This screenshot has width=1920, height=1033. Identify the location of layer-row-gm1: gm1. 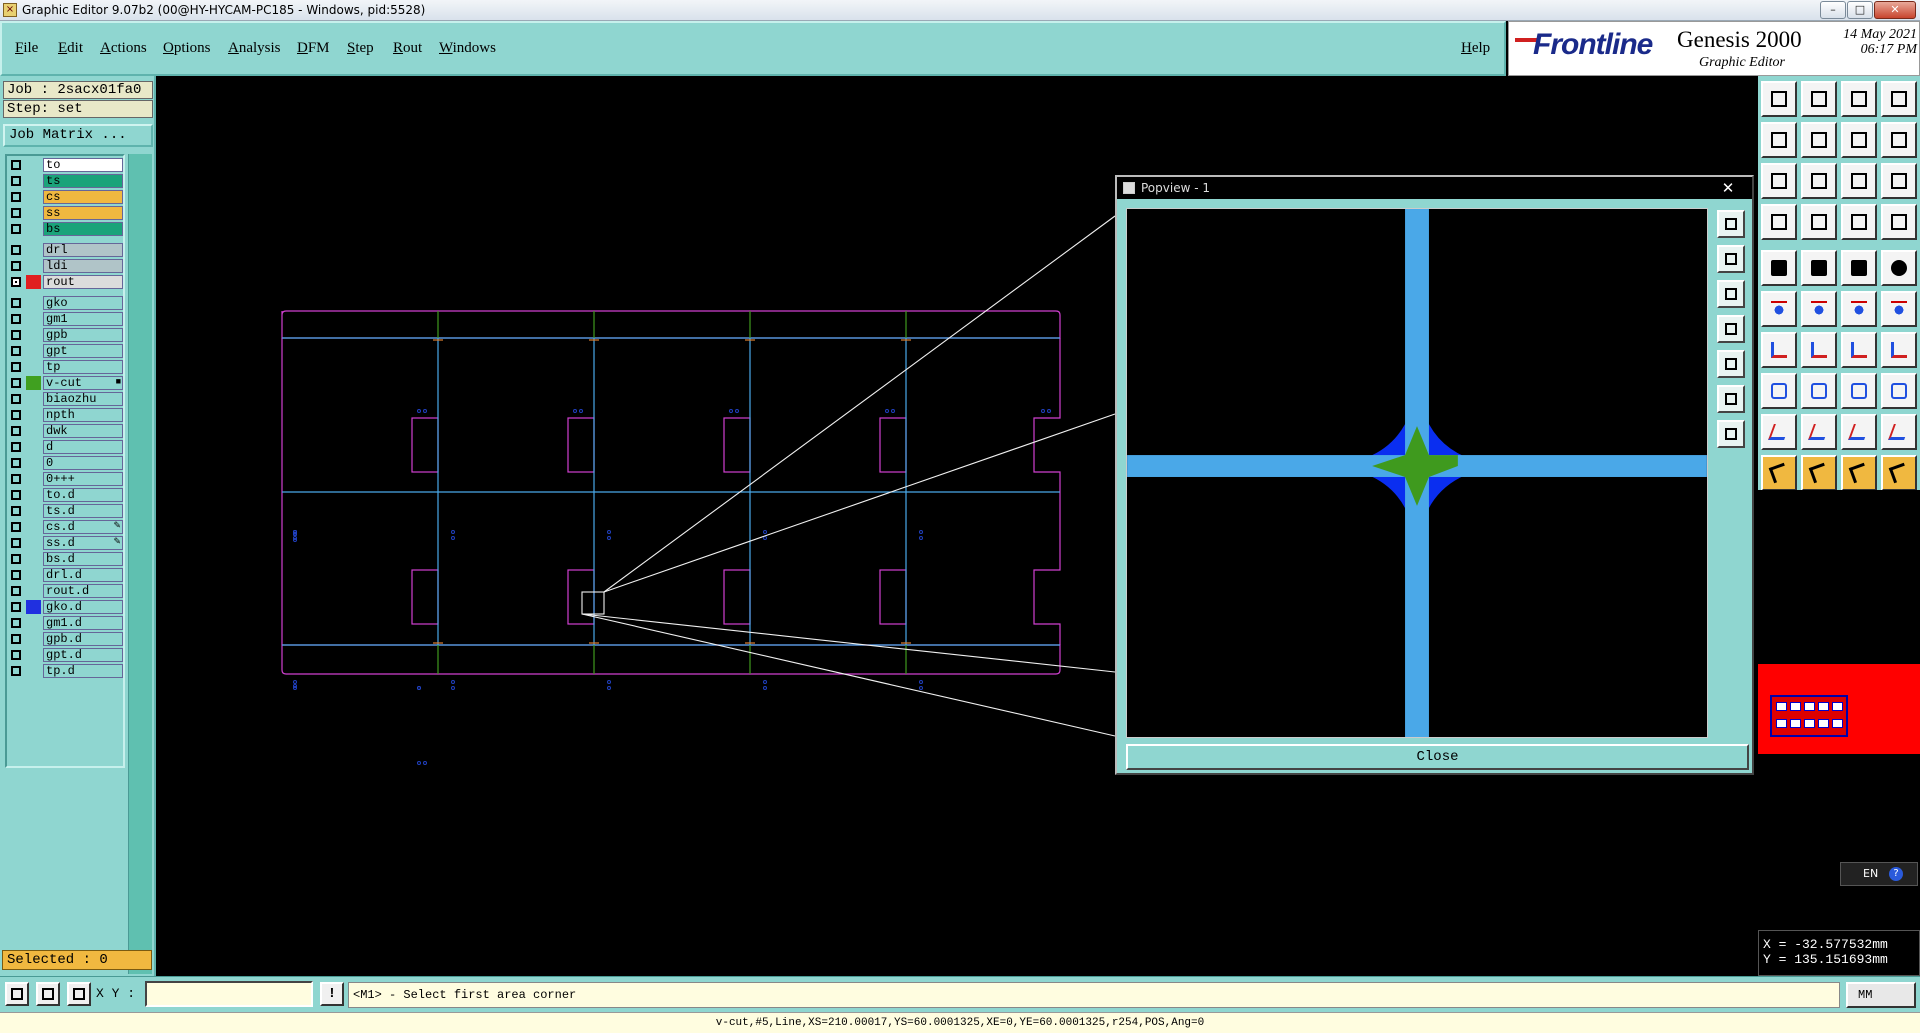
(66, 319).